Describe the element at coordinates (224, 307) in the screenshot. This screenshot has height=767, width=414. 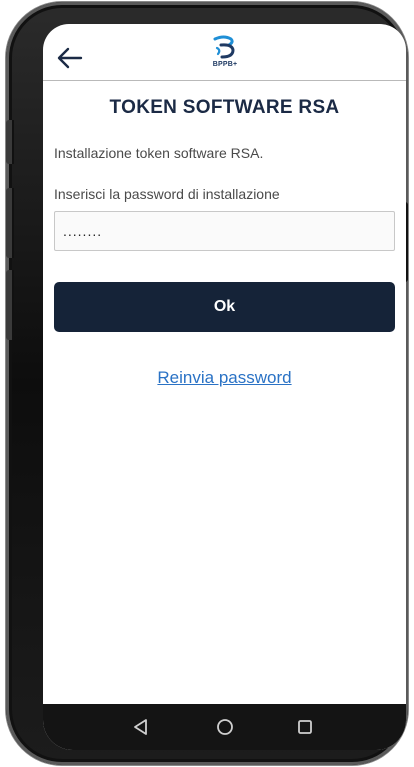
I see `ok-button: Ok` at that location.